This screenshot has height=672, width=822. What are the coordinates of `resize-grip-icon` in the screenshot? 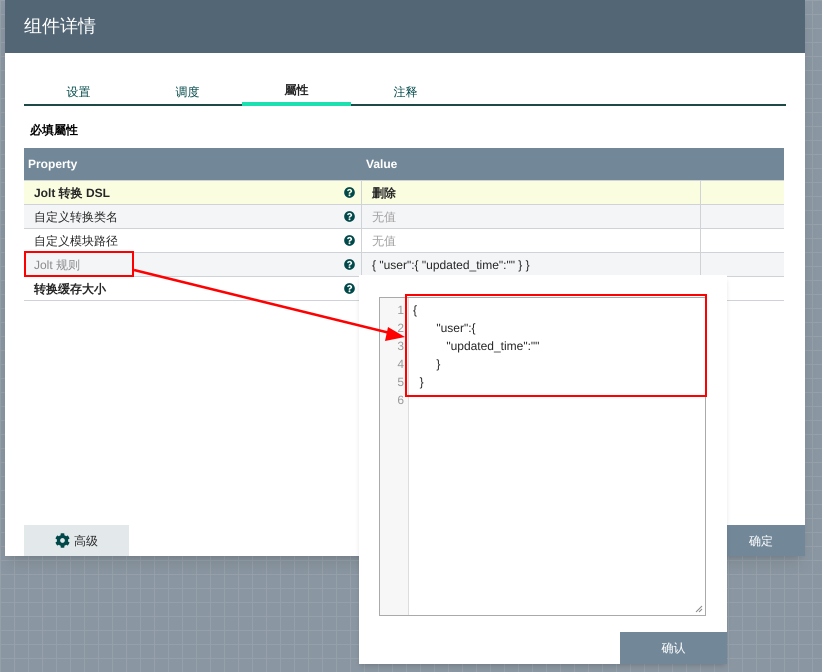 It's located at (699, 609).